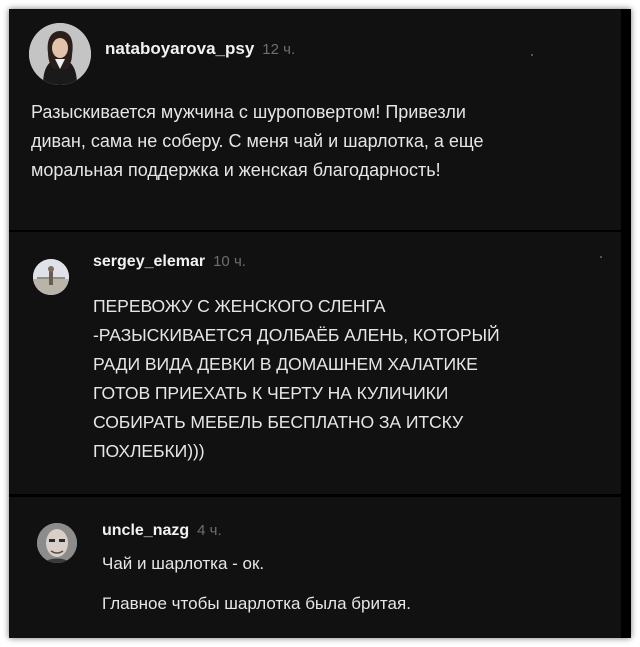  I want to click on username: uncle_nazg, so click(145, 530).